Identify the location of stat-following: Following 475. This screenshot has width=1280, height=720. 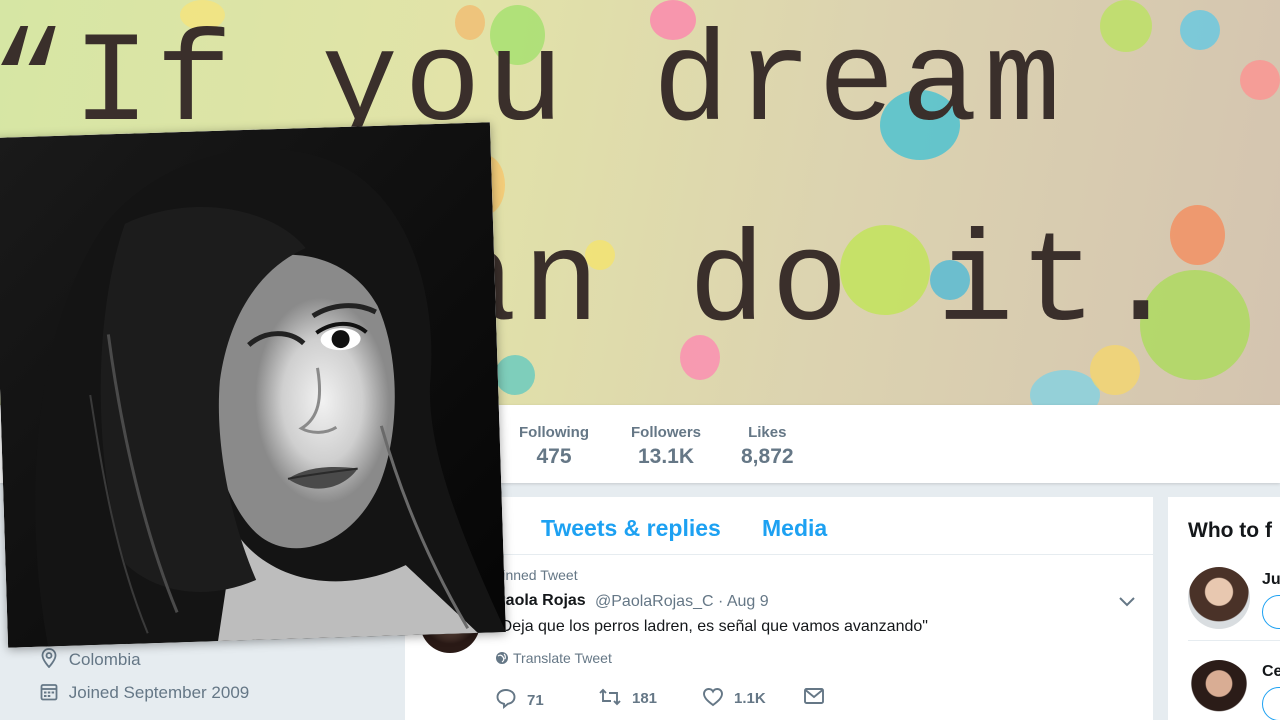
(554, 446).